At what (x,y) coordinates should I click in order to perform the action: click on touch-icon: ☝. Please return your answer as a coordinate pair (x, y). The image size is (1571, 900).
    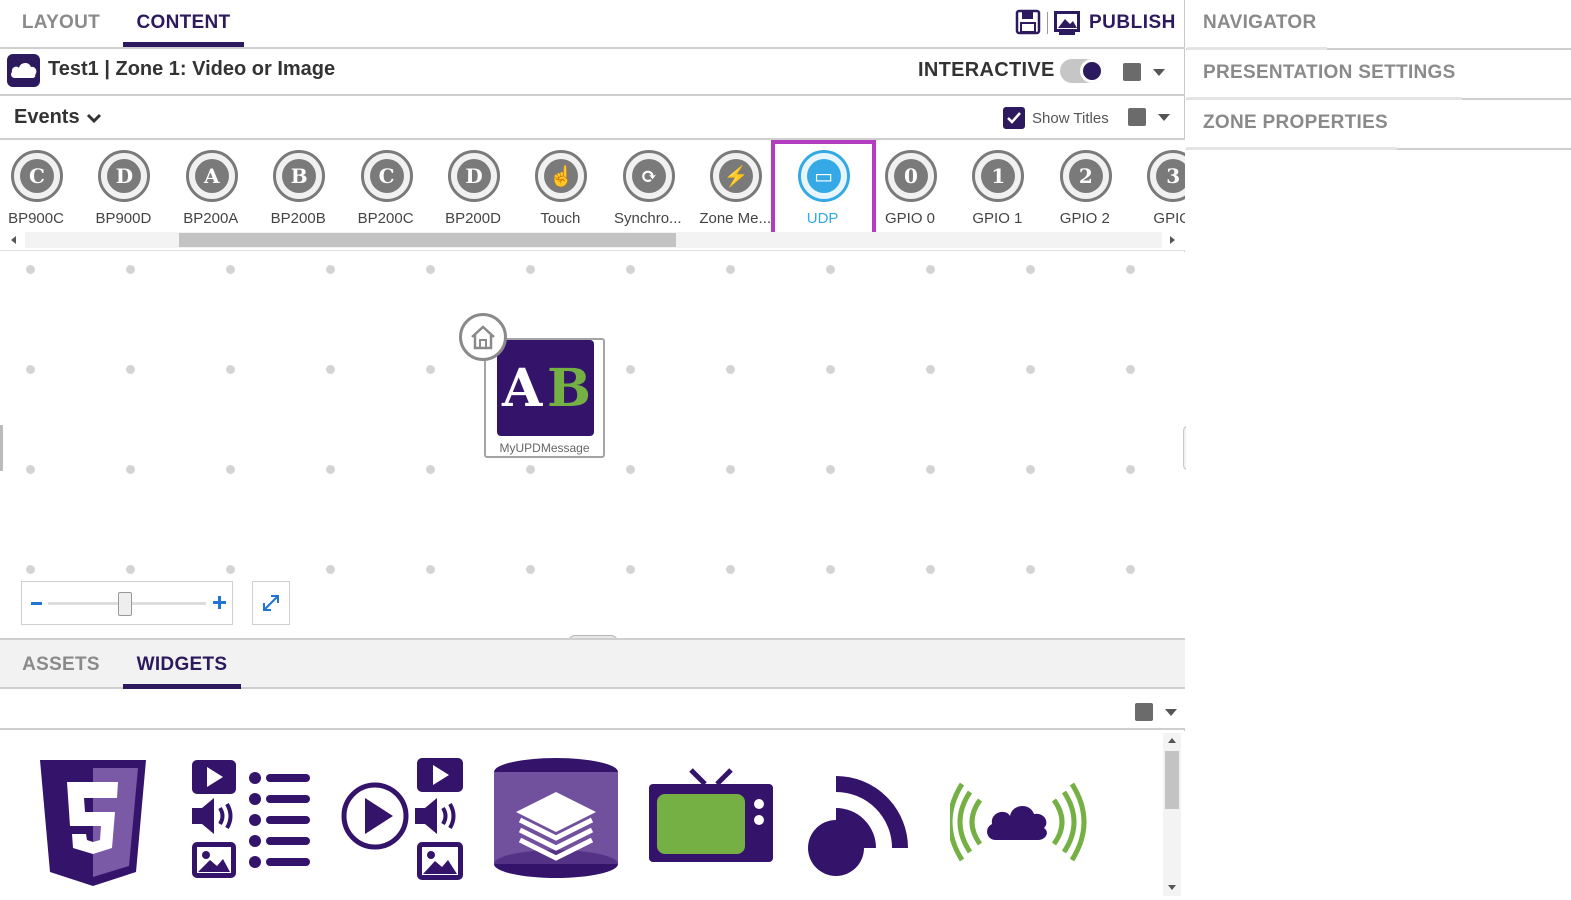
    Looking at the image, I should click on (561, 176).